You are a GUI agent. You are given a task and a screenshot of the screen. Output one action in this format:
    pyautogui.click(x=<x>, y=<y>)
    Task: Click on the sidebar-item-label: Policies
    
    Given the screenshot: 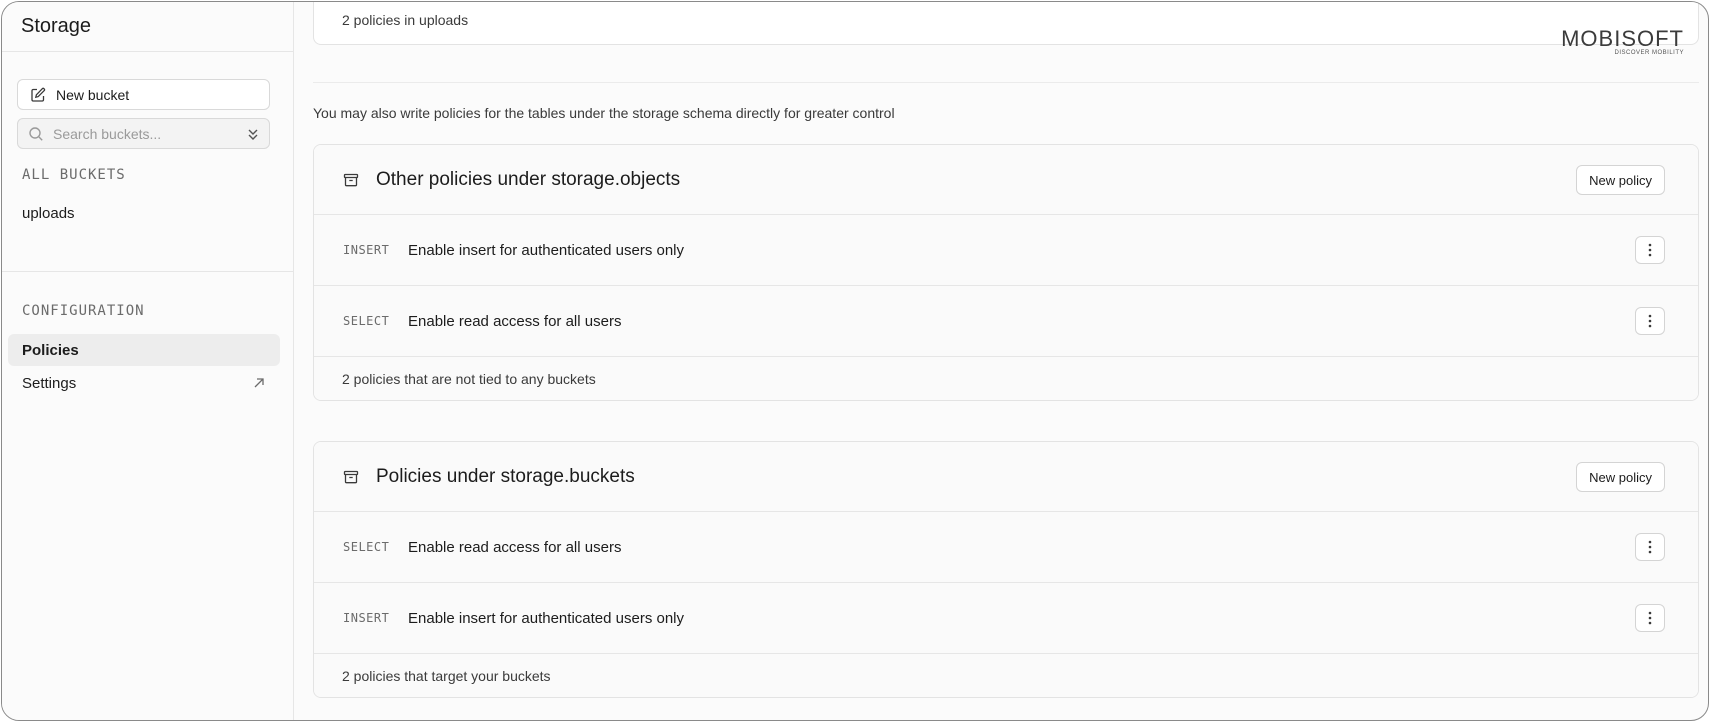 What is the action you would take?
    pyautogui.click(x=50, y=350)
    